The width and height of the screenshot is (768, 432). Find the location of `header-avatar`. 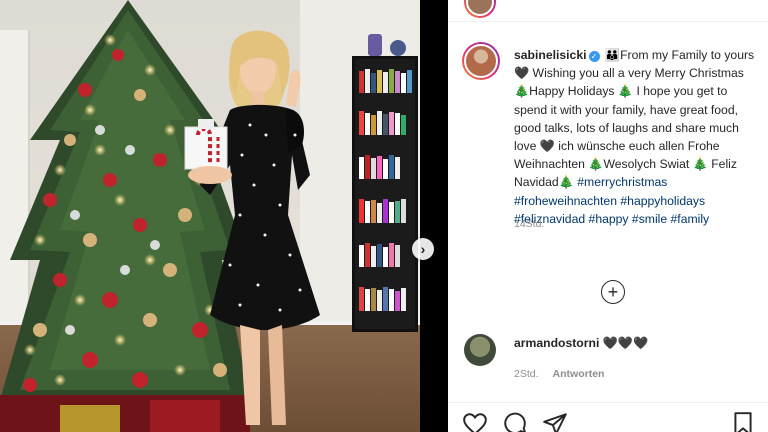

header-avatar is located at coordinates (480, 9).